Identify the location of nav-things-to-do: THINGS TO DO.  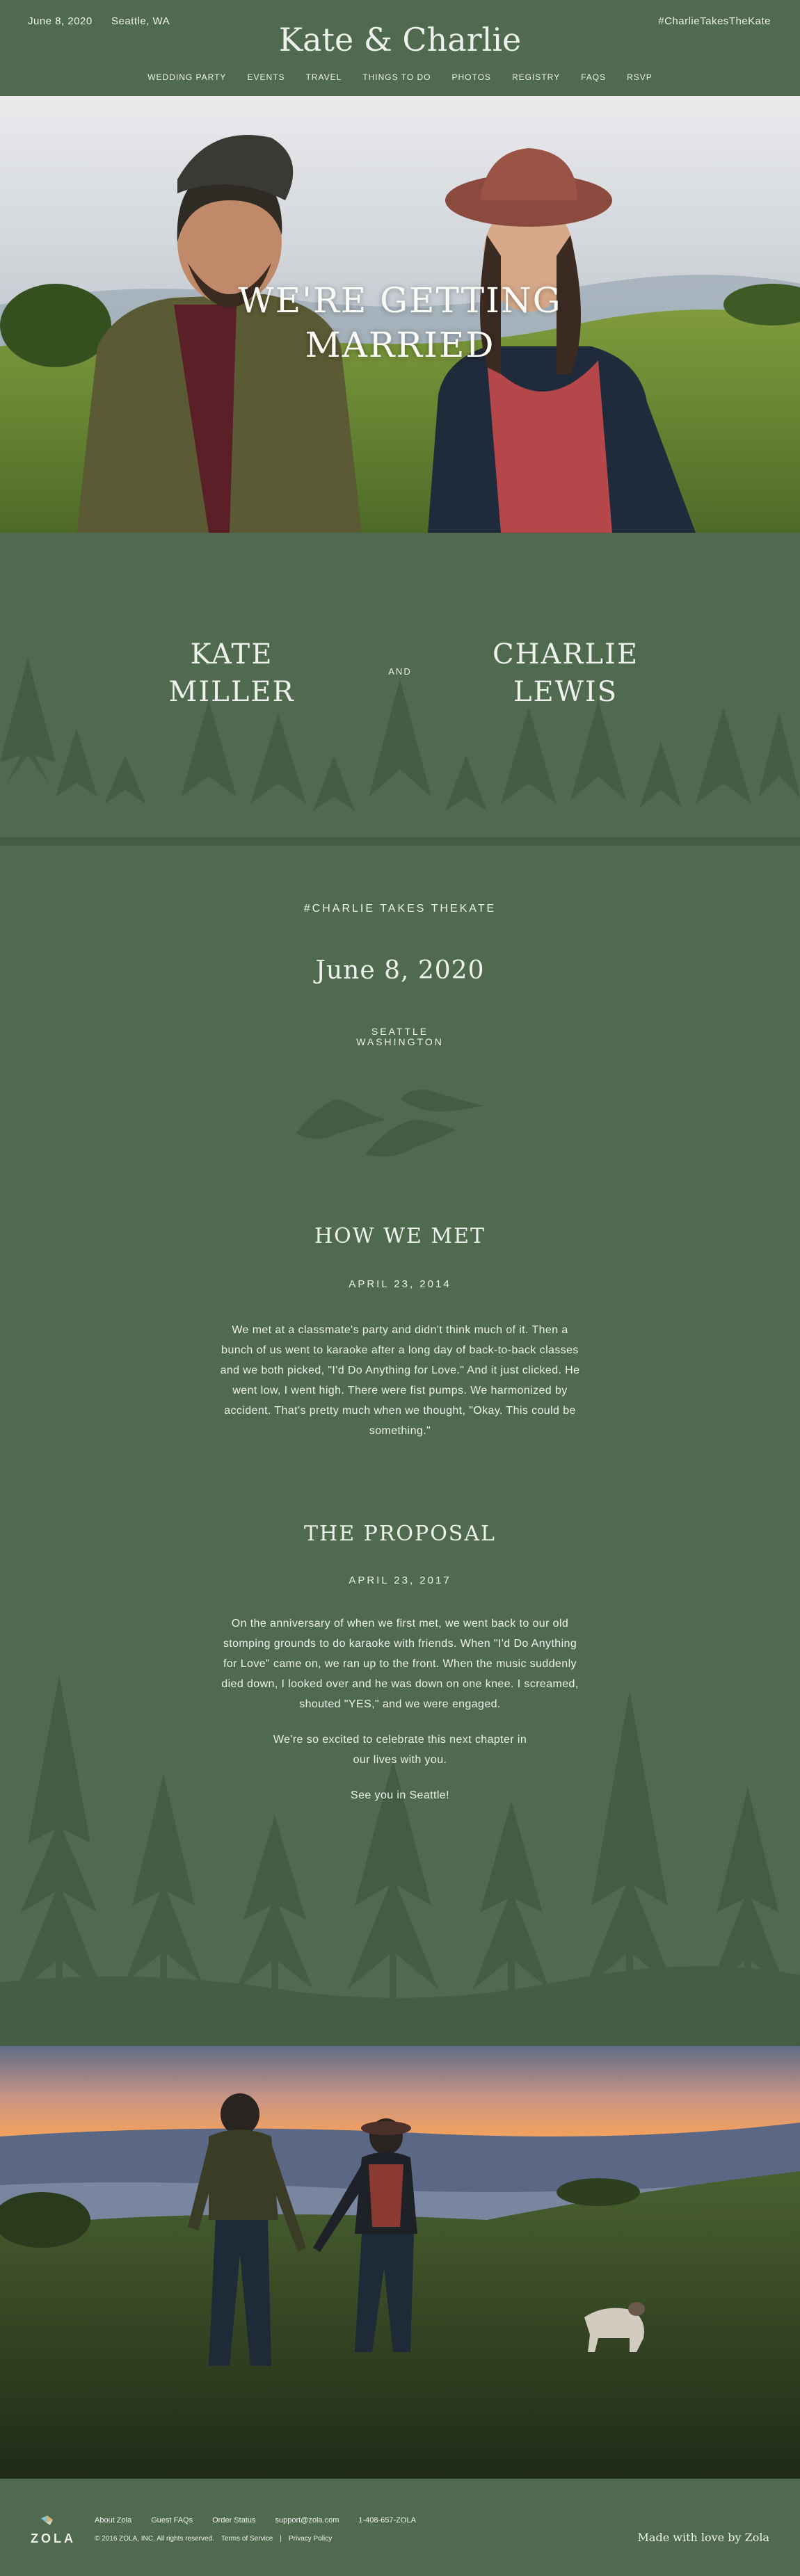
(396, 77).